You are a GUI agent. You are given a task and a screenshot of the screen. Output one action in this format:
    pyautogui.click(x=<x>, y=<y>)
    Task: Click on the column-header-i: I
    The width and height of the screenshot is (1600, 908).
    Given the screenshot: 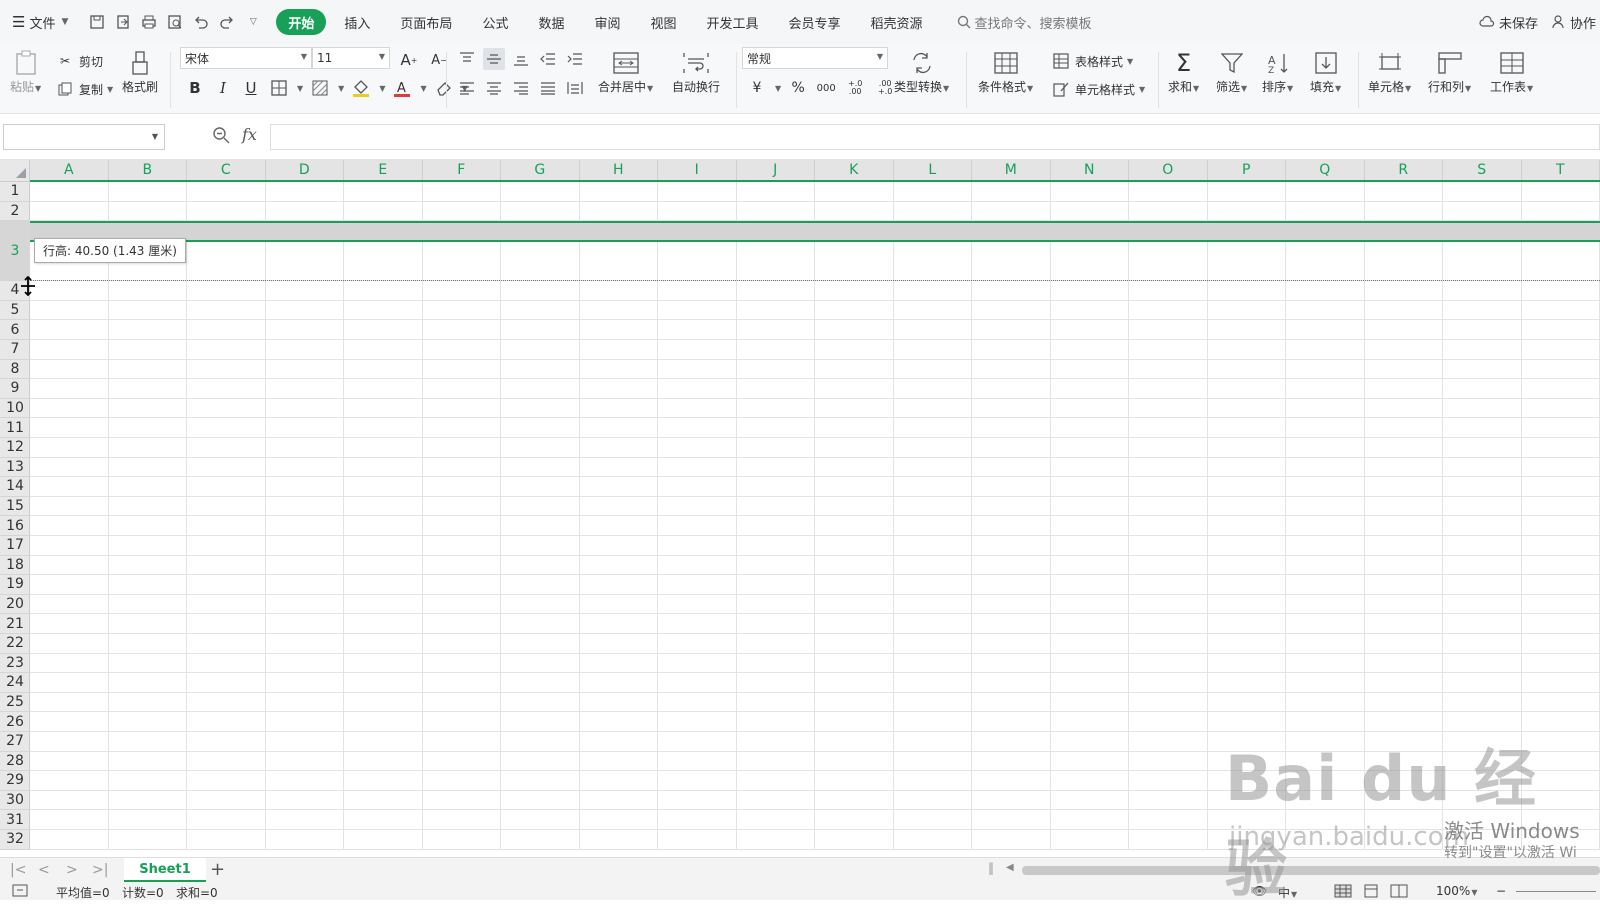 What is the action you would take?
    pyautogui.click(x=697, y=170)
    